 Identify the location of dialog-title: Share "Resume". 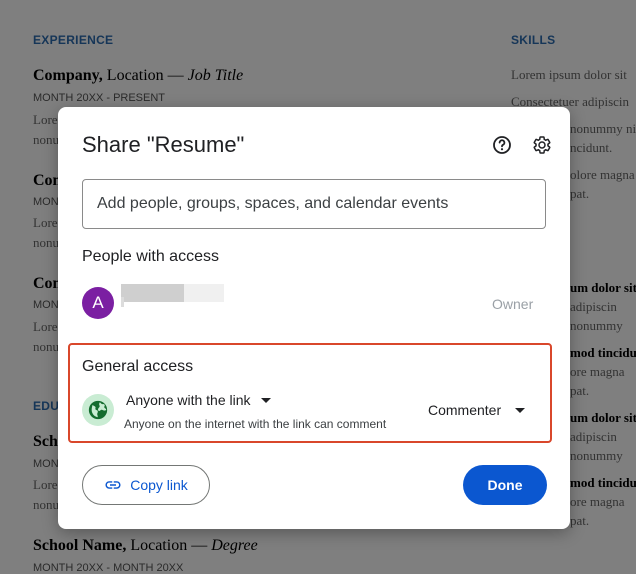
(163, 144).